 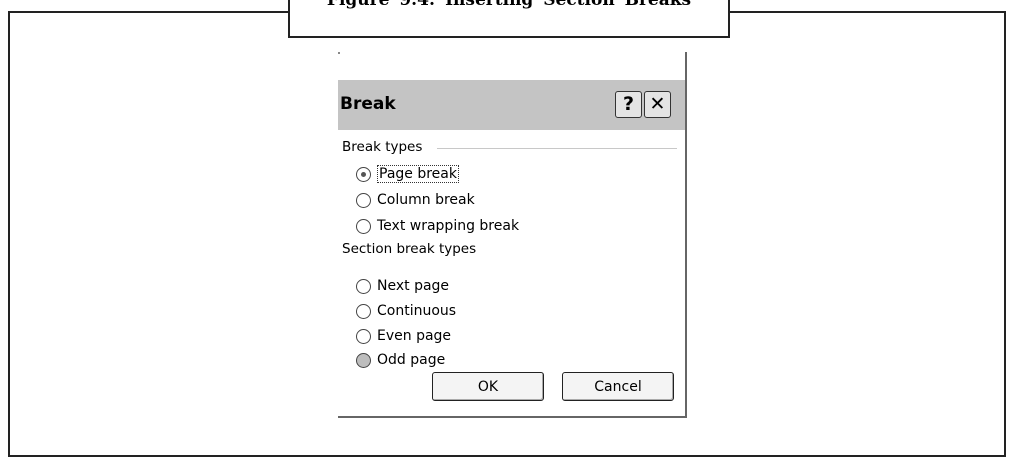 What do you see at coordinates (509, 19) in the screenshot?
I see `figure-caption-box: Figure 9.4: Inserting Section Breaks` at bounding box center [509, 19].